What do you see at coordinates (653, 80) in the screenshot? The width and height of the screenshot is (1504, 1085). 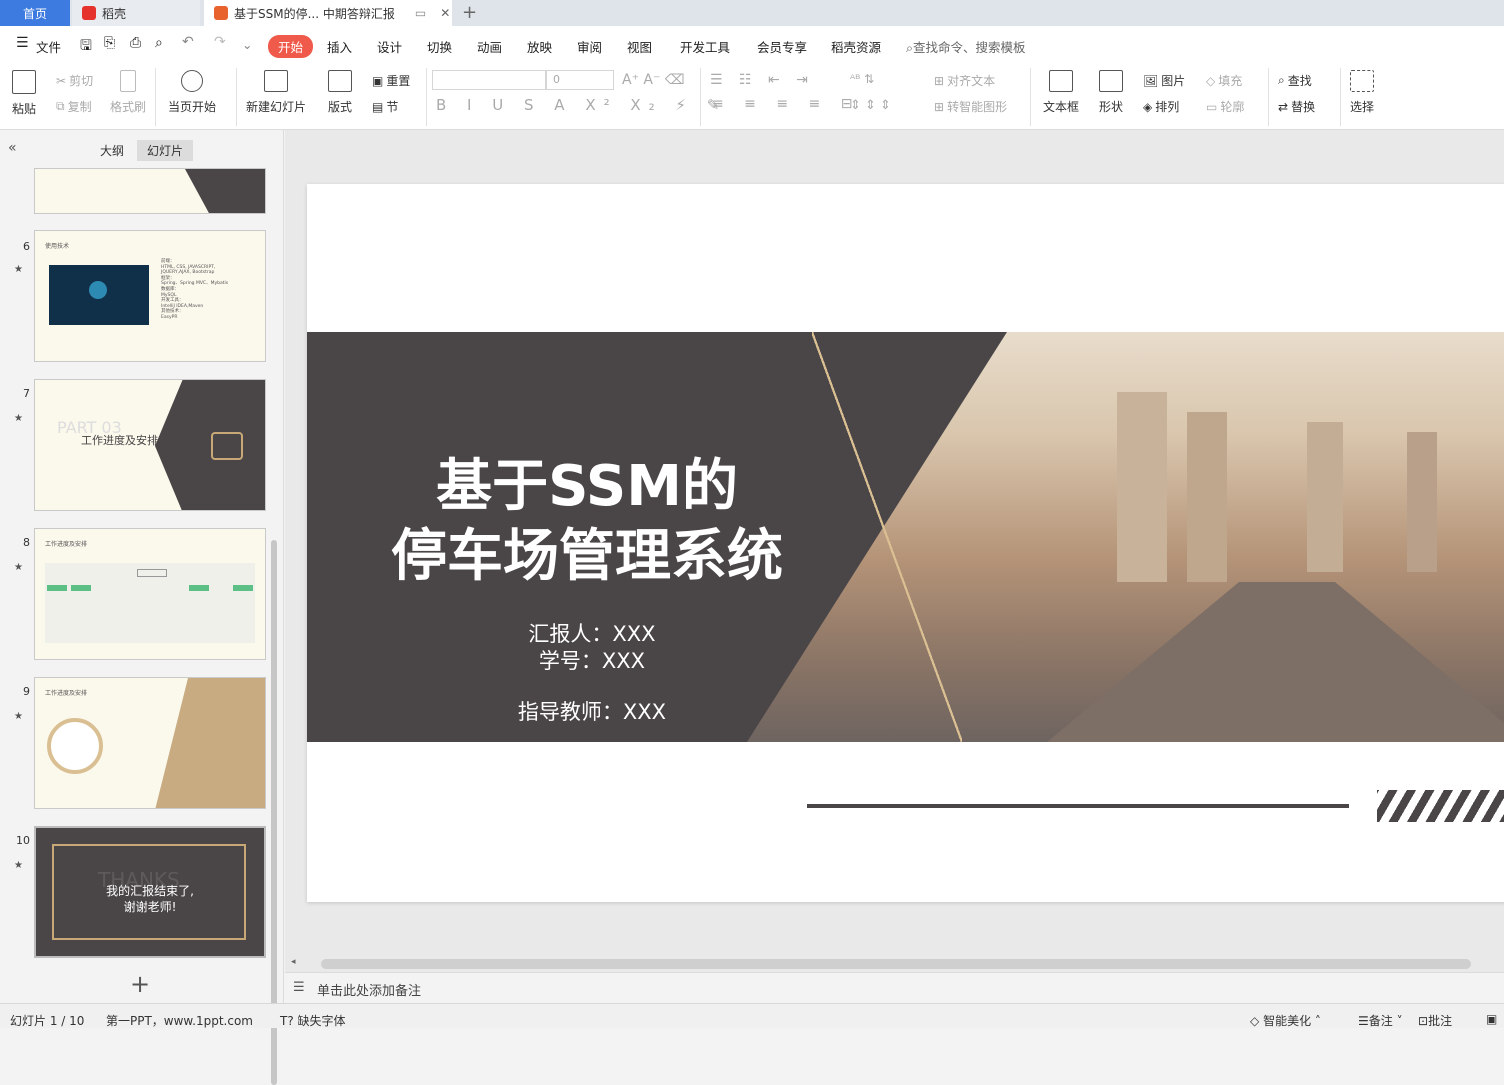 I see `font-grow-icon: A⁺ A⁻ ⌫` at bounding box center [653, 80].